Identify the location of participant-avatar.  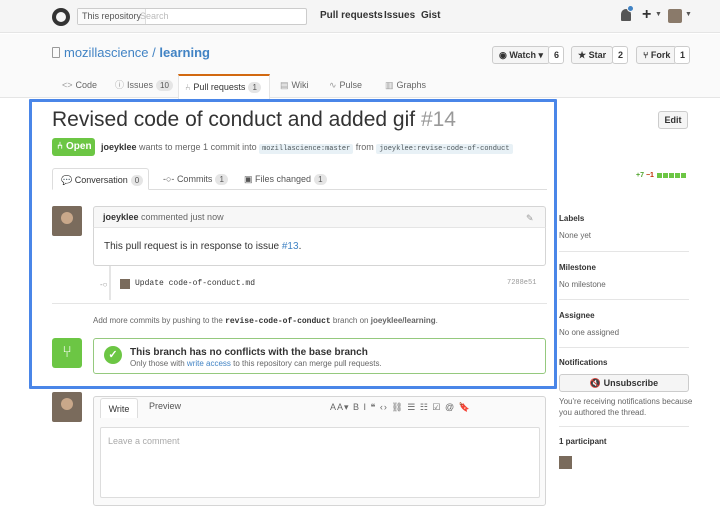
(565, 462).